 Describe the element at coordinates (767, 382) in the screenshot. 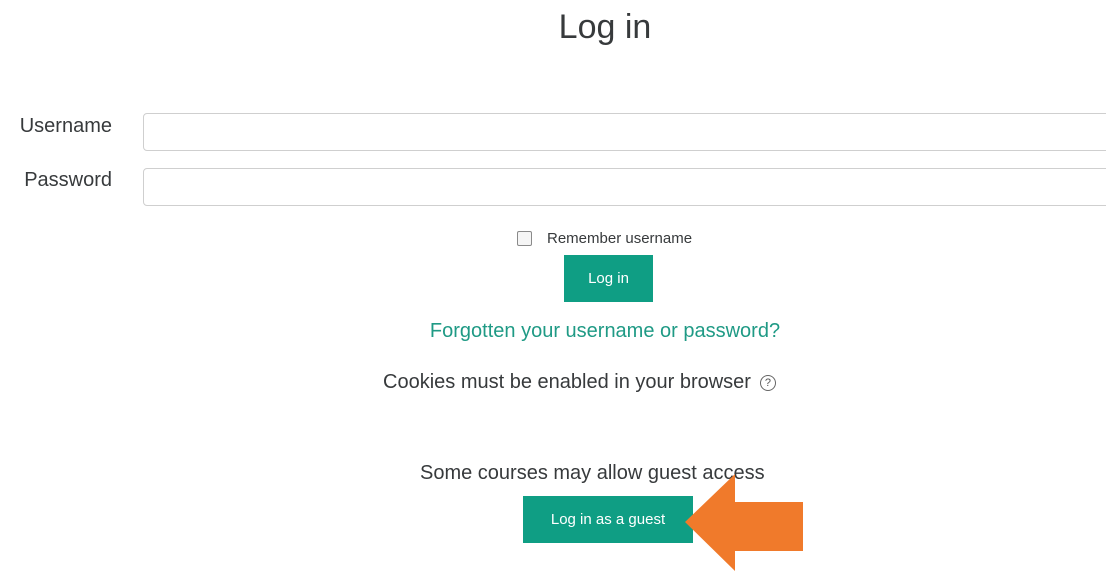

I see `help-icon: ?` at that location.